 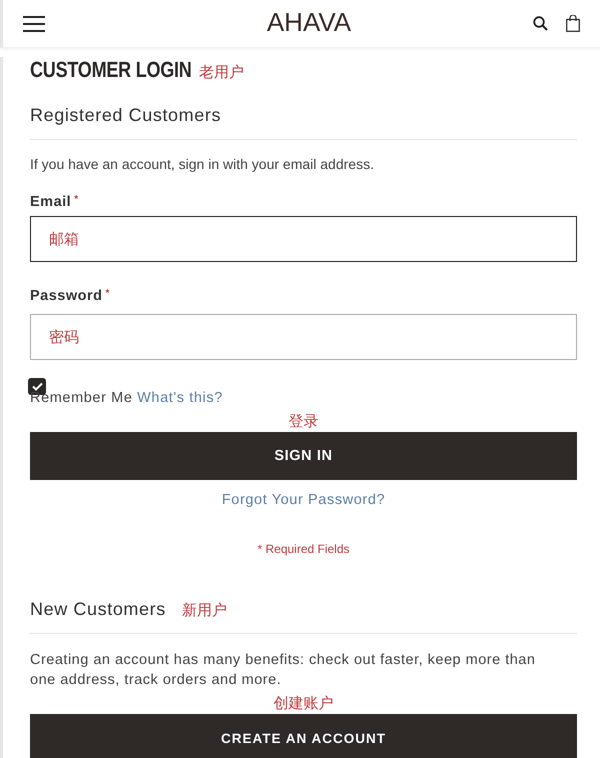 I want to click on menu-icon, so click(x=34, y=24).